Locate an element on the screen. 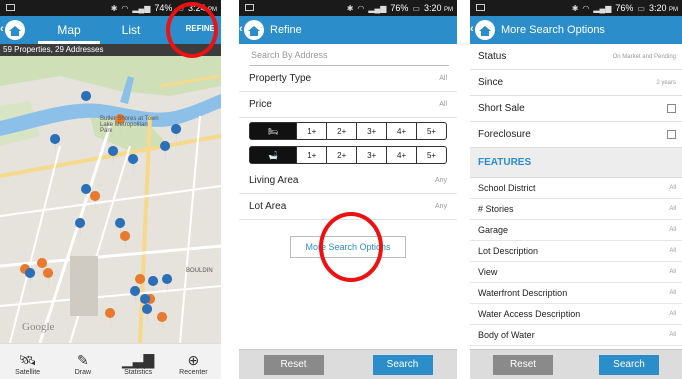 This screenshot has height=379, width=682. status-row: Status On Market and Pending is located at coordinates (576, 57).